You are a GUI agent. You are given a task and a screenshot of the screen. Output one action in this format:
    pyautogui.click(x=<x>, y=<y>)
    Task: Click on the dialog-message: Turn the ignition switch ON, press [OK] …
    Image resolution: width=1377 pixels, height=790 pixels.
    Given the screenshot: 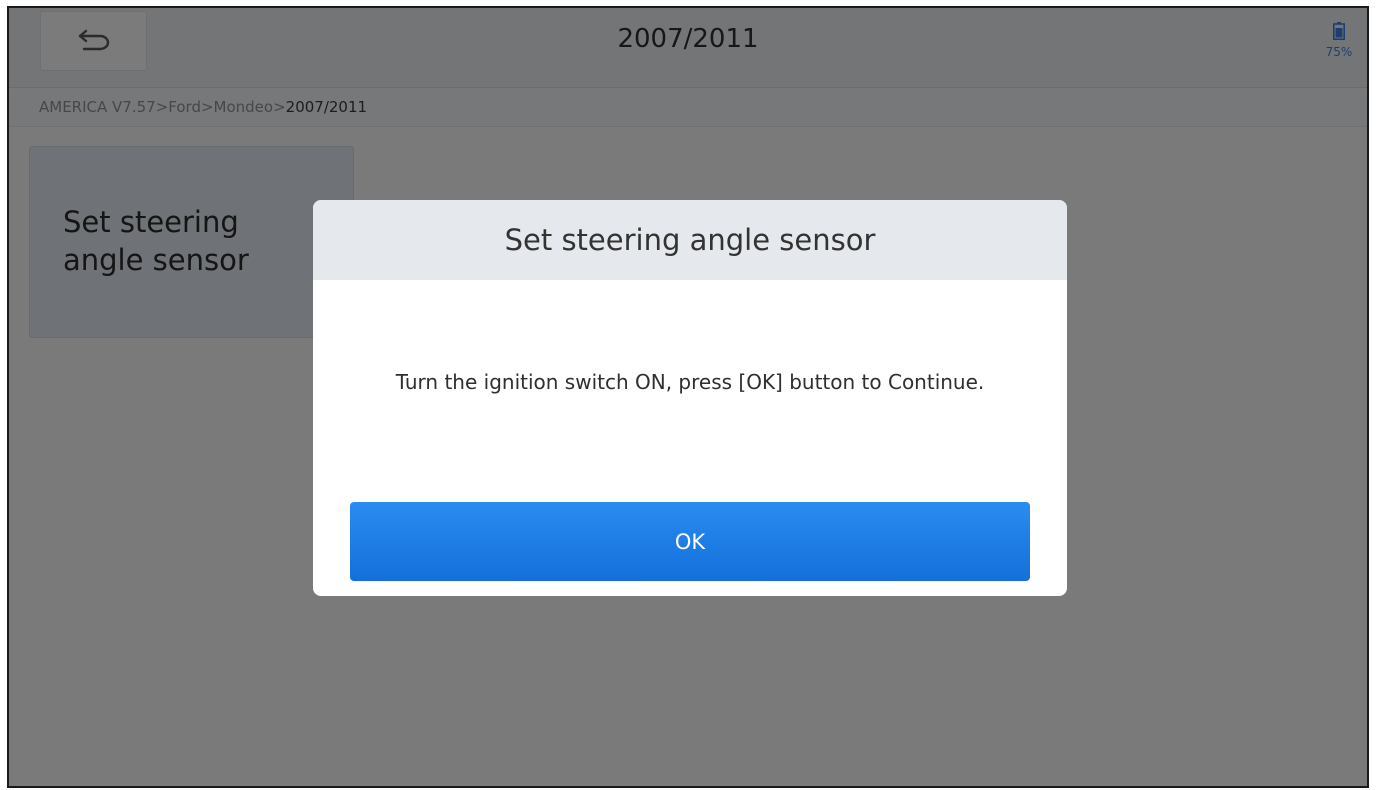 What is the action you would take?
    pyautogui.click(x=690, y=382)
    